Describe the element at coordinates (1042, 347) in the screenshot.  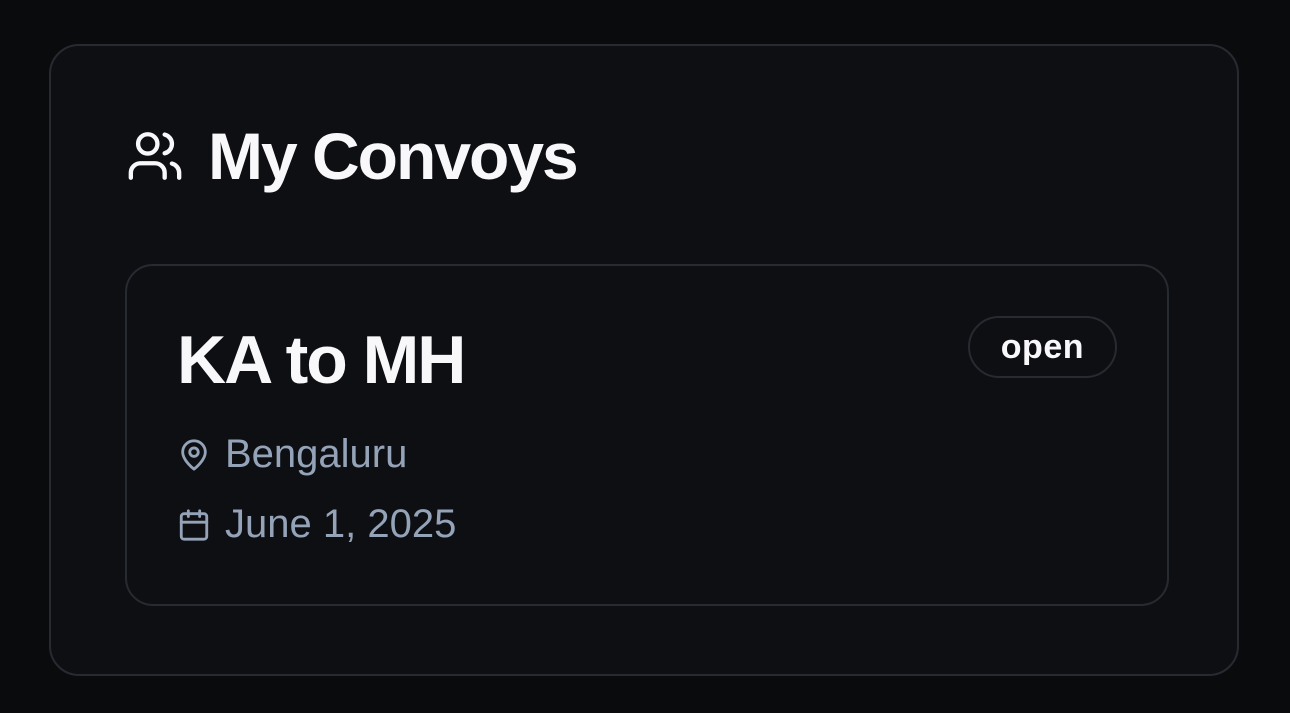
I see `status-badge: open` at that location.